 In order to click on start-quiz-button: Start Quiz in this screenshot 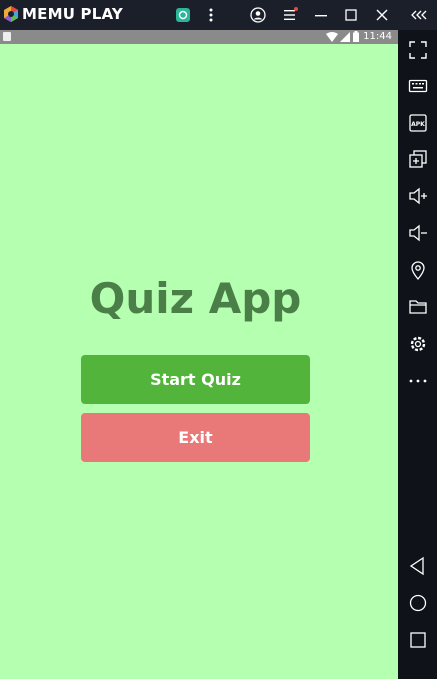, I will do `click(195, 379)`.